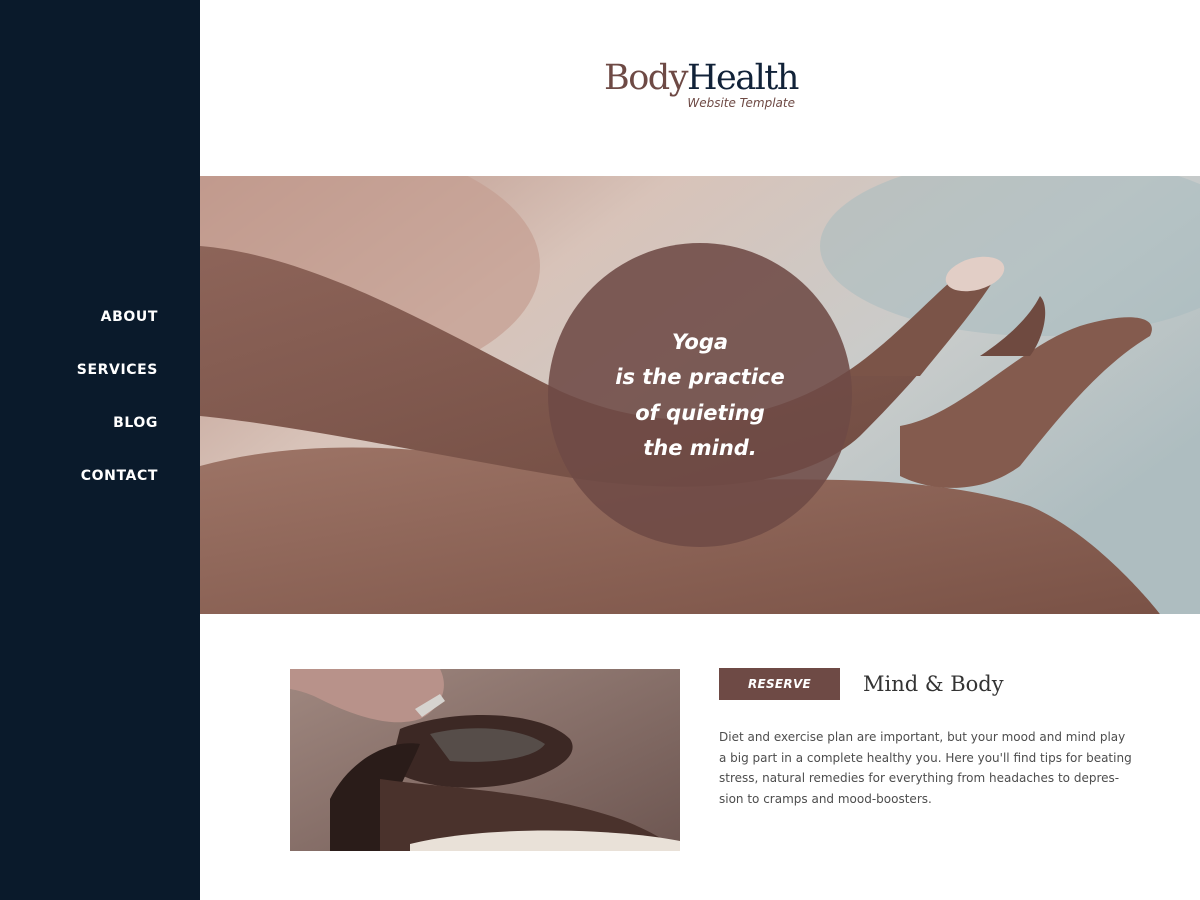  I want to click on nav-item-contact: CONTACT, so click(119, 476).